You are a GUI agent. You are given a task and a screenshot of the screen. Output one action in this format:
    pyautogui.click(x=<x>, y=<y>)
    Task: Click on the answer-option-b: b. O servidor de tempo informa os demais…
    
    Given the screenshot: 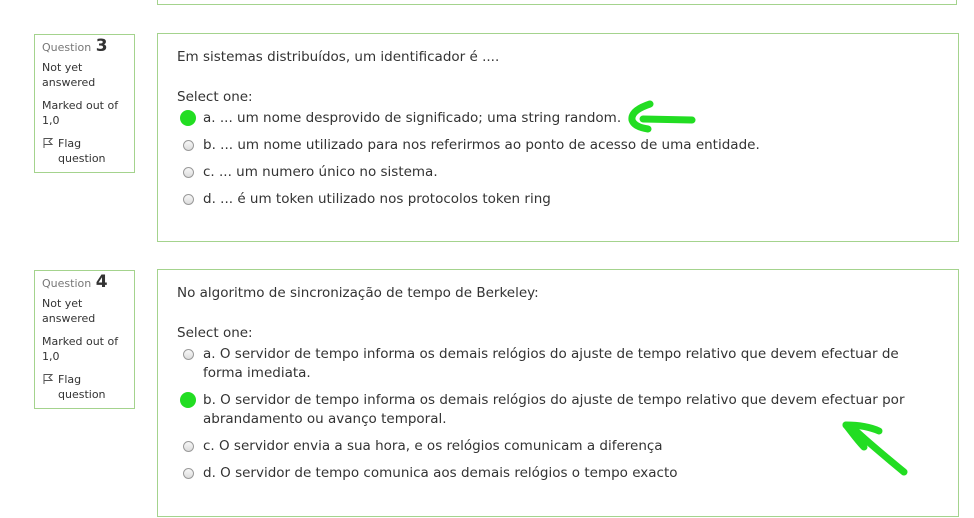 What is the action you would take?
    pyautogui.click(x=558, y=410)
    